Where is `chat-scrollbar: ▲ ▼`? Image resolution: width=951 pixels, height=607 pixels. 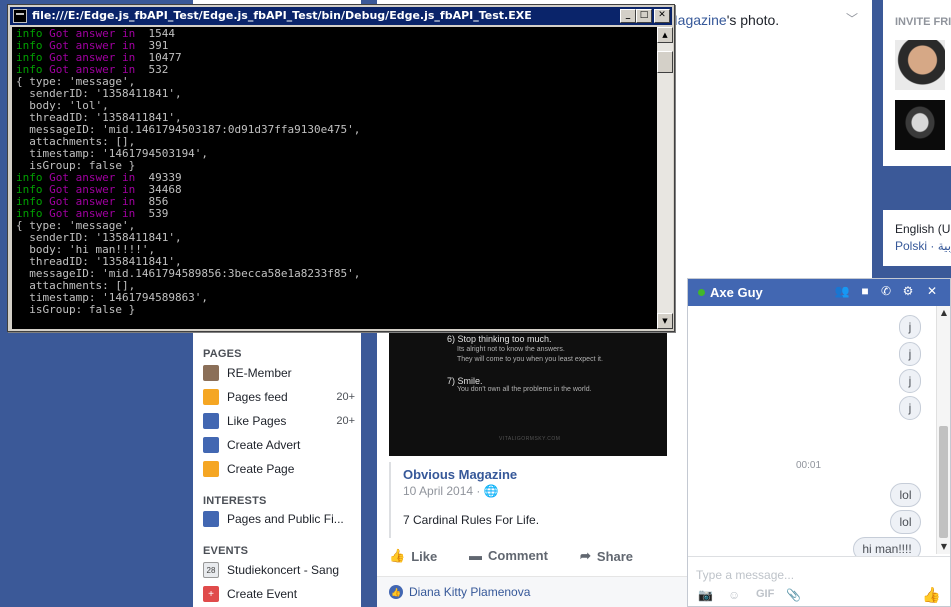
chat-scrollbar: ▲ ▼ is located at coordinates (943, 430).